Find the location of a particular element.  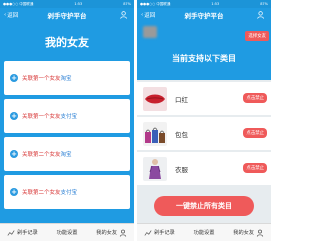

category-row: 口红 点击禁止 is located at coordinates (204, 98).